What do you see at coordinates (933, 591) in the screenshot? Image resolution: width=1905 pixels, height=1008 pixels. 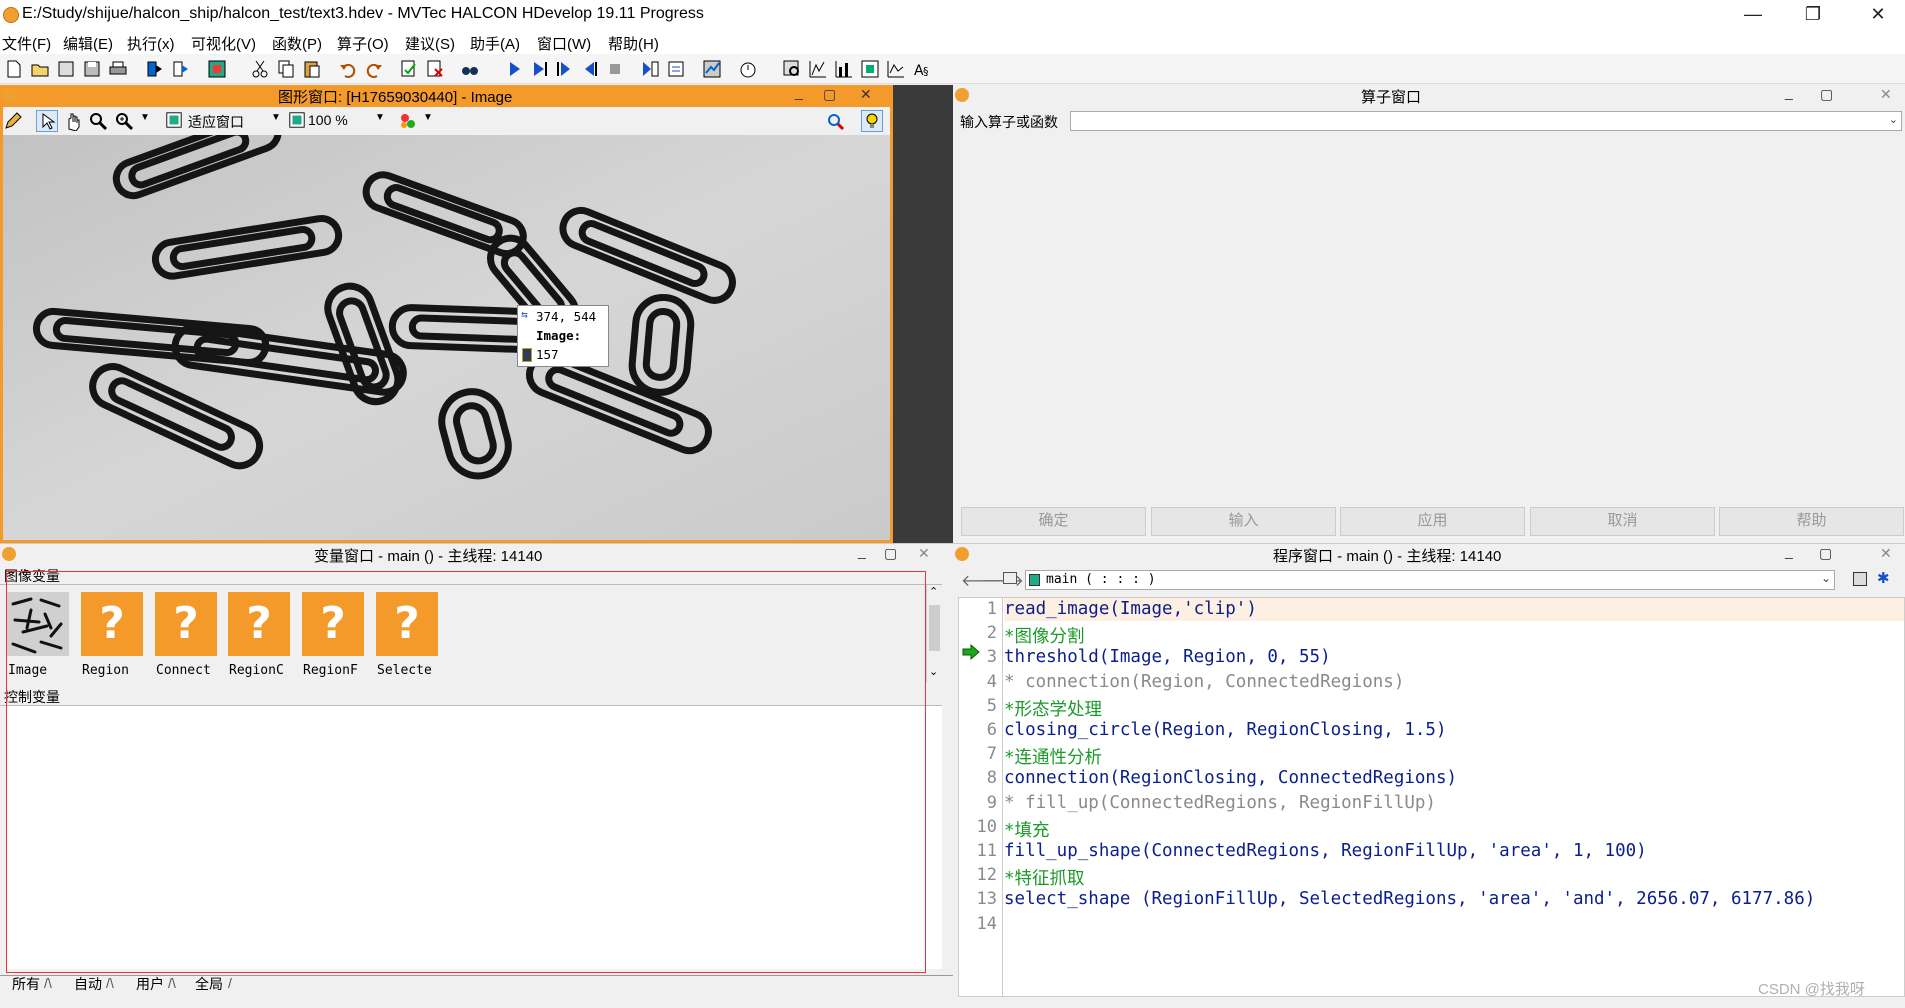 I see `scroll-up-icon: ⌃` at bounding box center [933, 591].